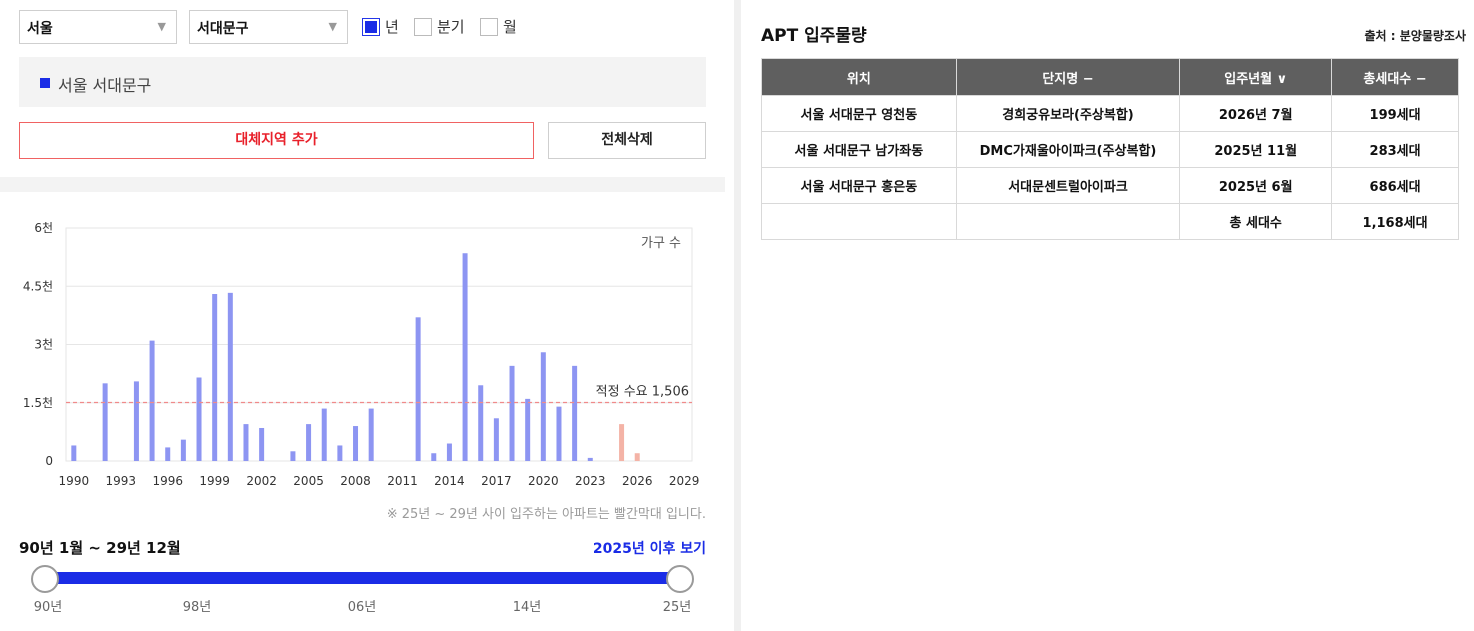 The width and height of the screenshot is (1474, 631). What do you see at coordinates (451, 27) in the screenshot?
I see `period-quarter-label: 분기` at bounding box center [451, 27].